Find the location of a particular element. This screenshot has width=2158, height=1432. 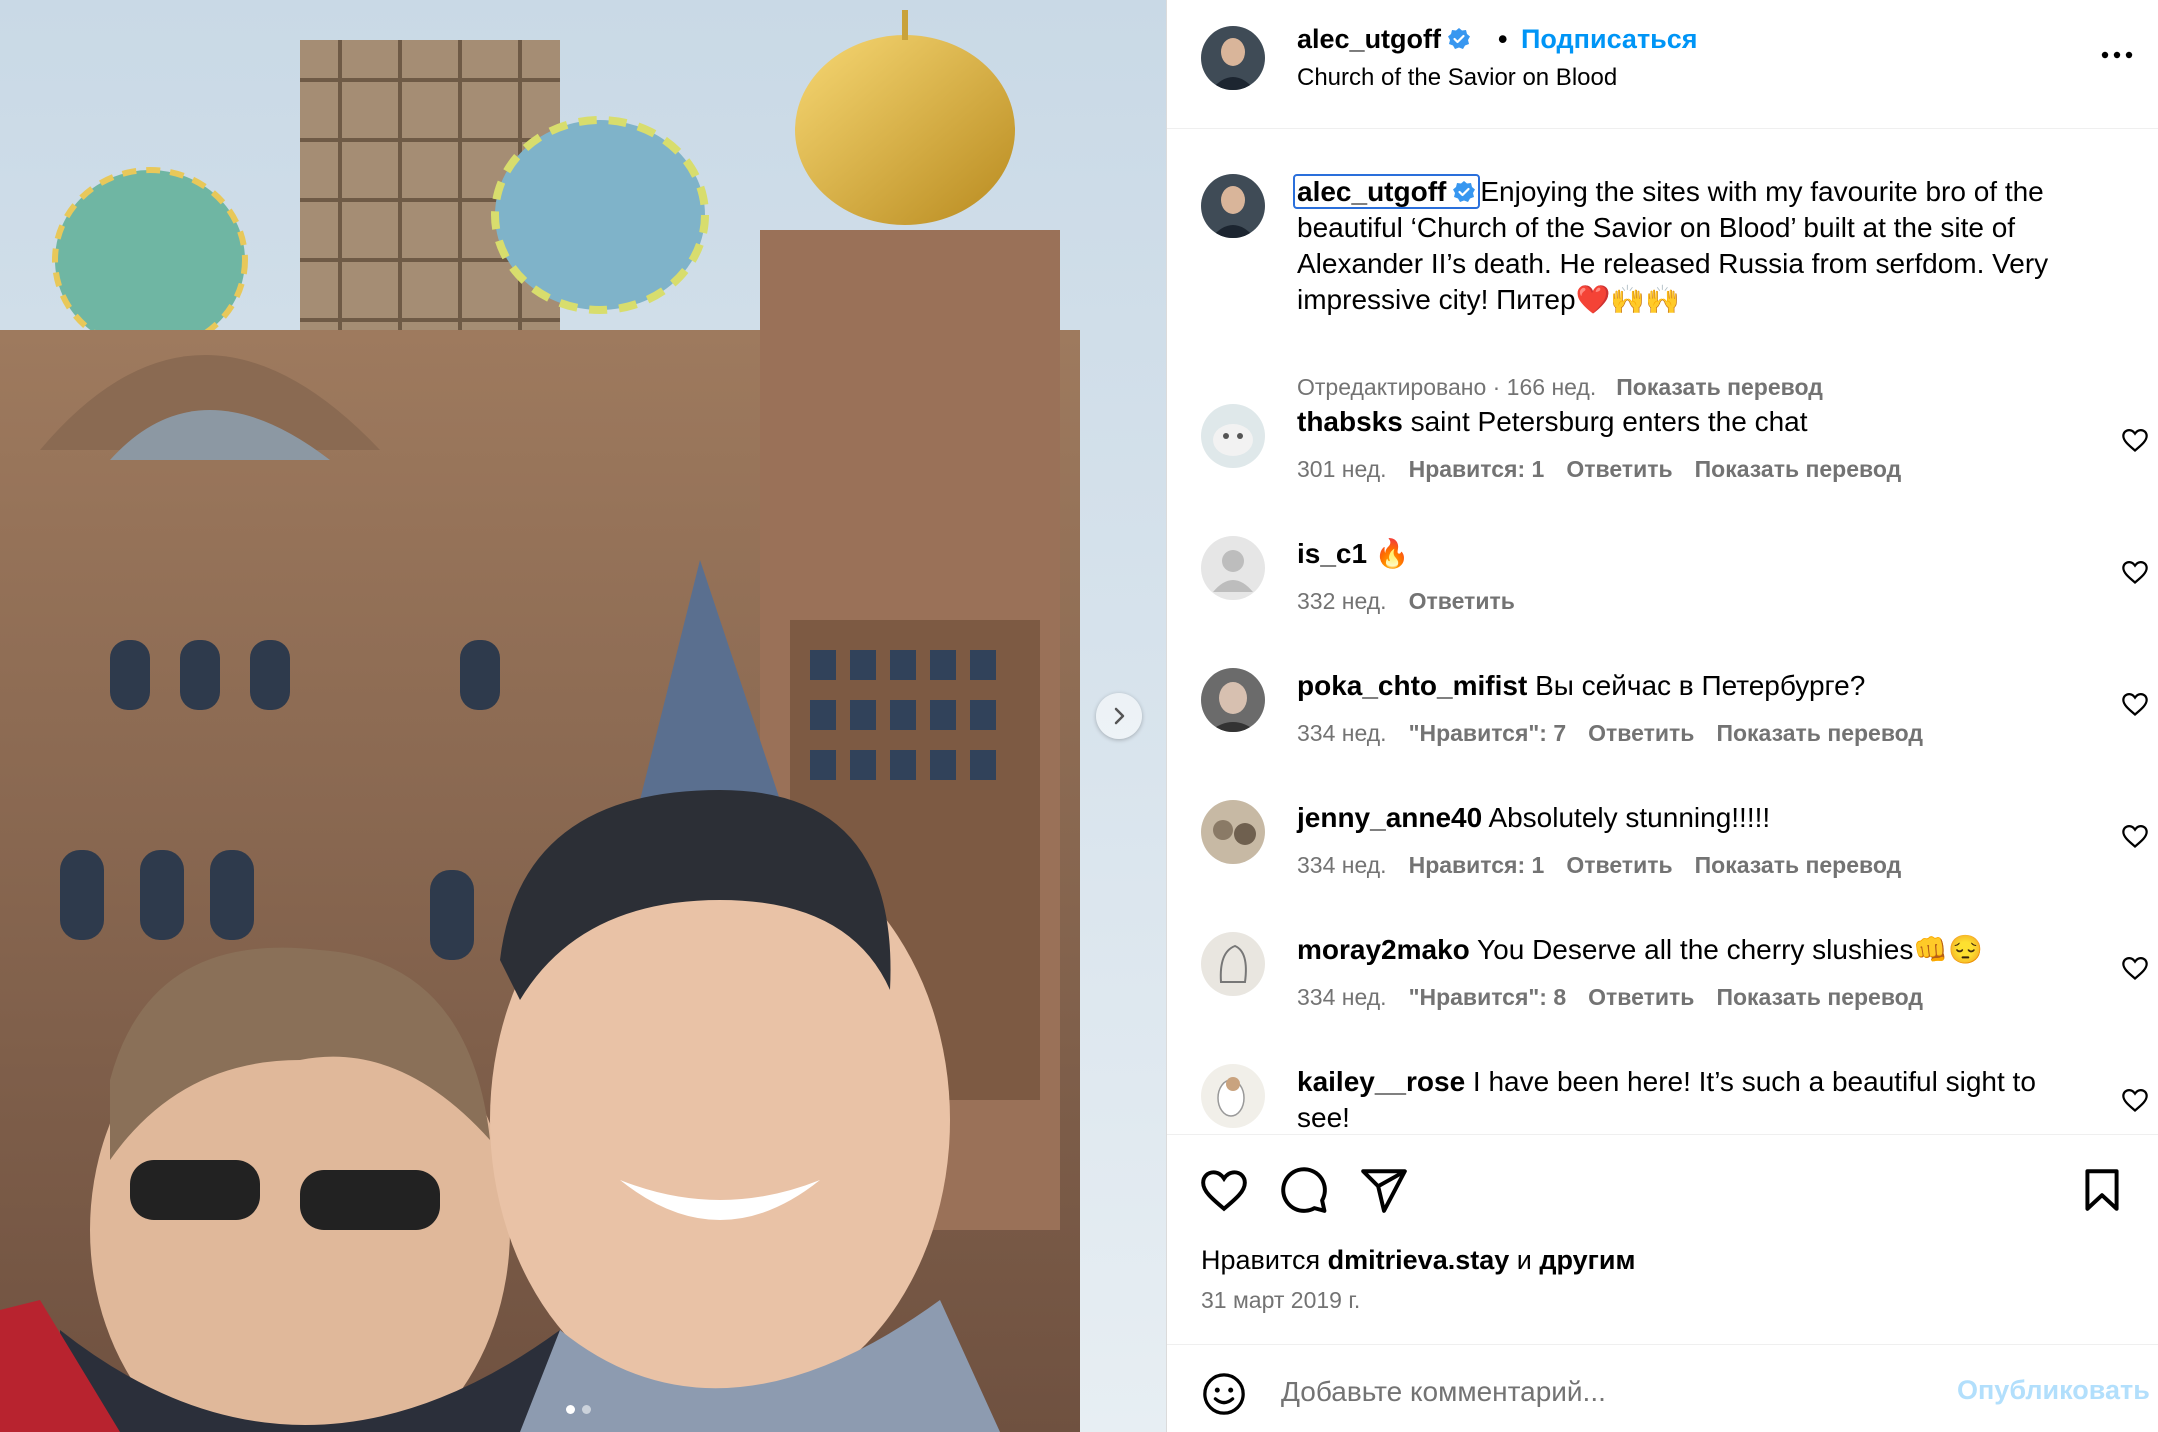

bookmark-icon is located at coordinates (2102, 1190).